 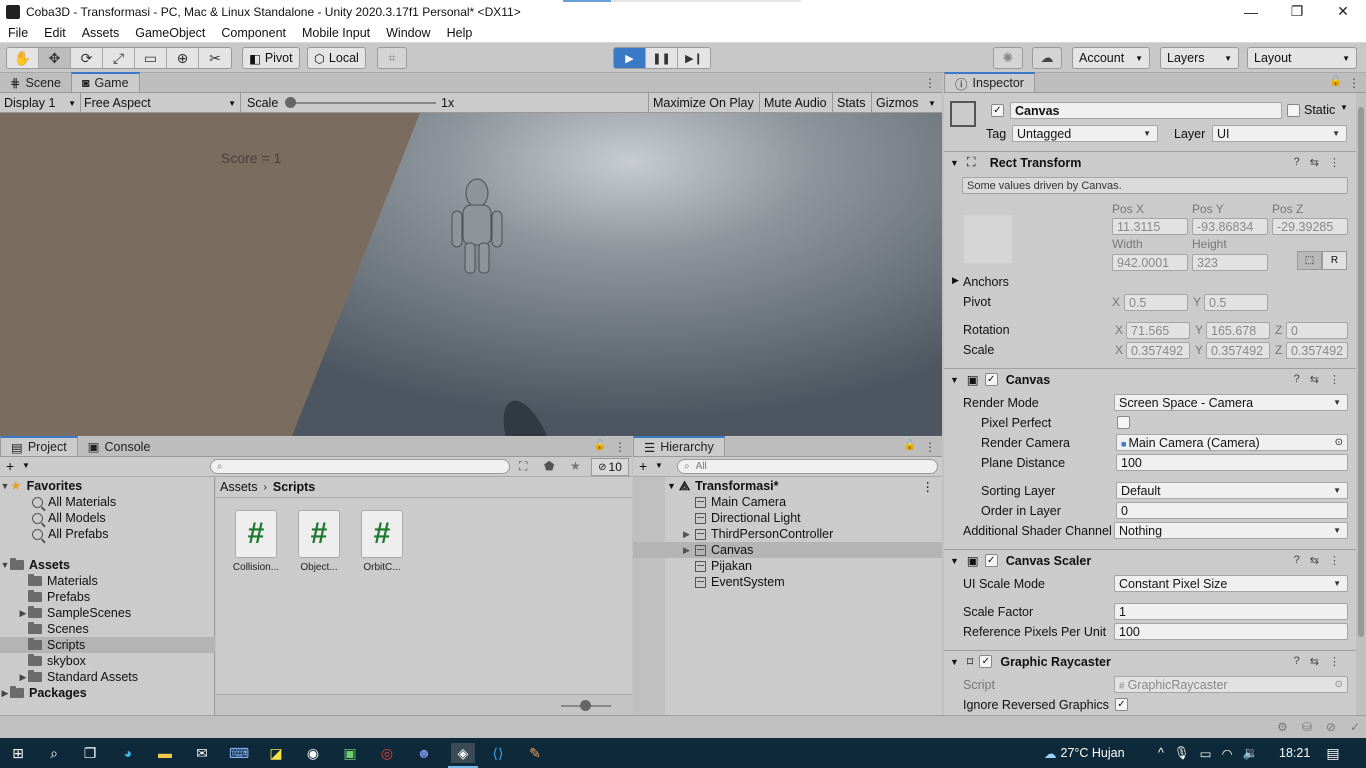 What do you see at coordinates (787, 518) in the screenshot?
I see `hierarchy-item-directional-light: Directional Light` at bounding box center [787, 518].